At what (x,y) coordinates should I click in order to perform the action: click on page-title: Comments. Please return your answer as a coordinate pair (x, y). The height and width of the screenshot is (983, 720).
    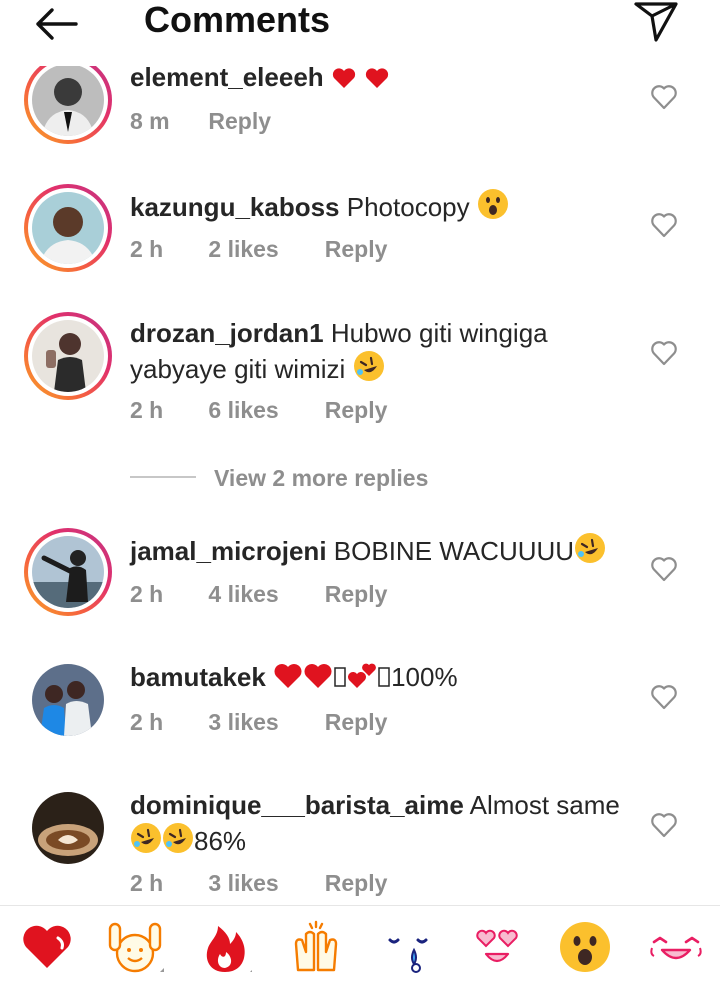
    Looking at the image, I should click on (237, 20).